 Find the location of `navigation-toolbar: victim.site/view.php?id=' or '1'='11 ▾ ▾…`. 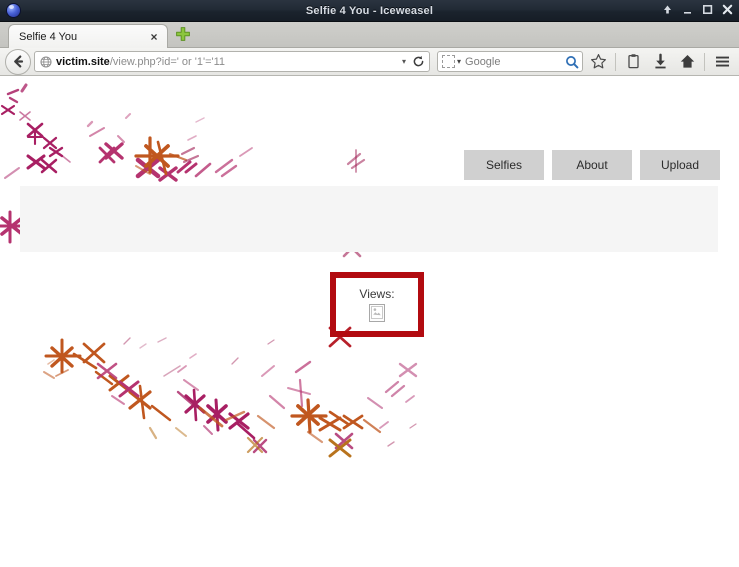

navigation-toolbar: victim.site/view.php?id=' or '1'='11 ▾ ▾… is located at coordinates (369, 62).